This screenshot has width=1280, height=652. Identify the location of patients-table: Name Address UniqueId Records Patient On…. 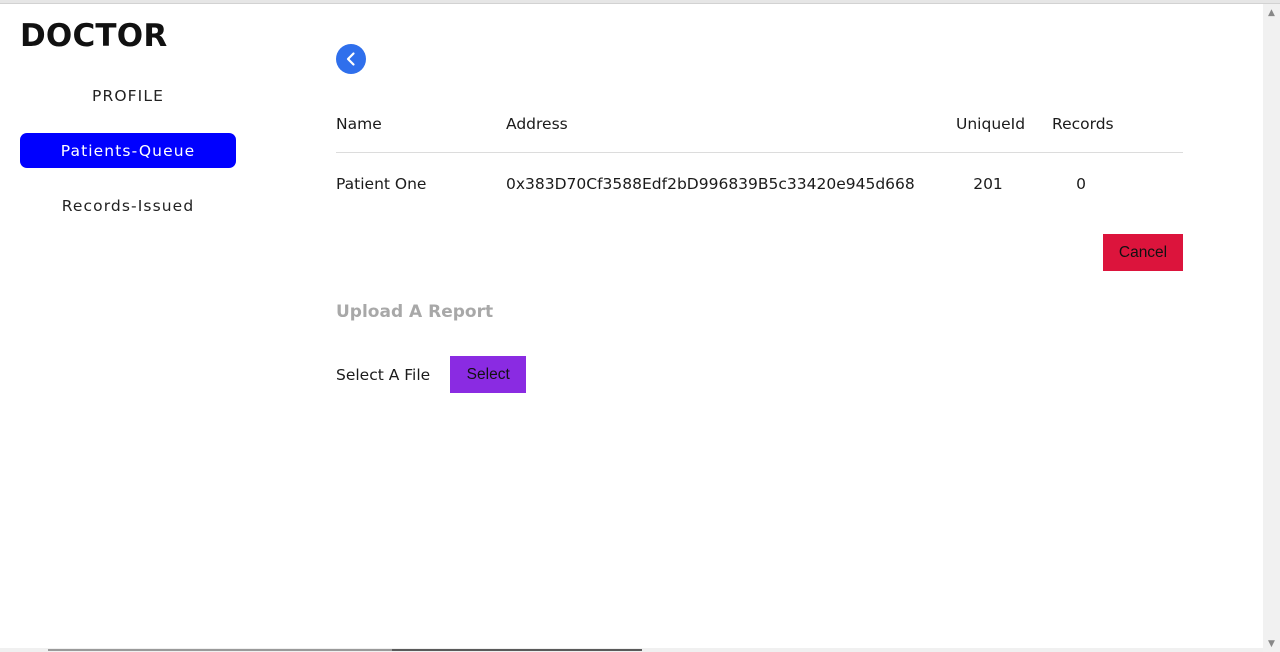
(759, 163).